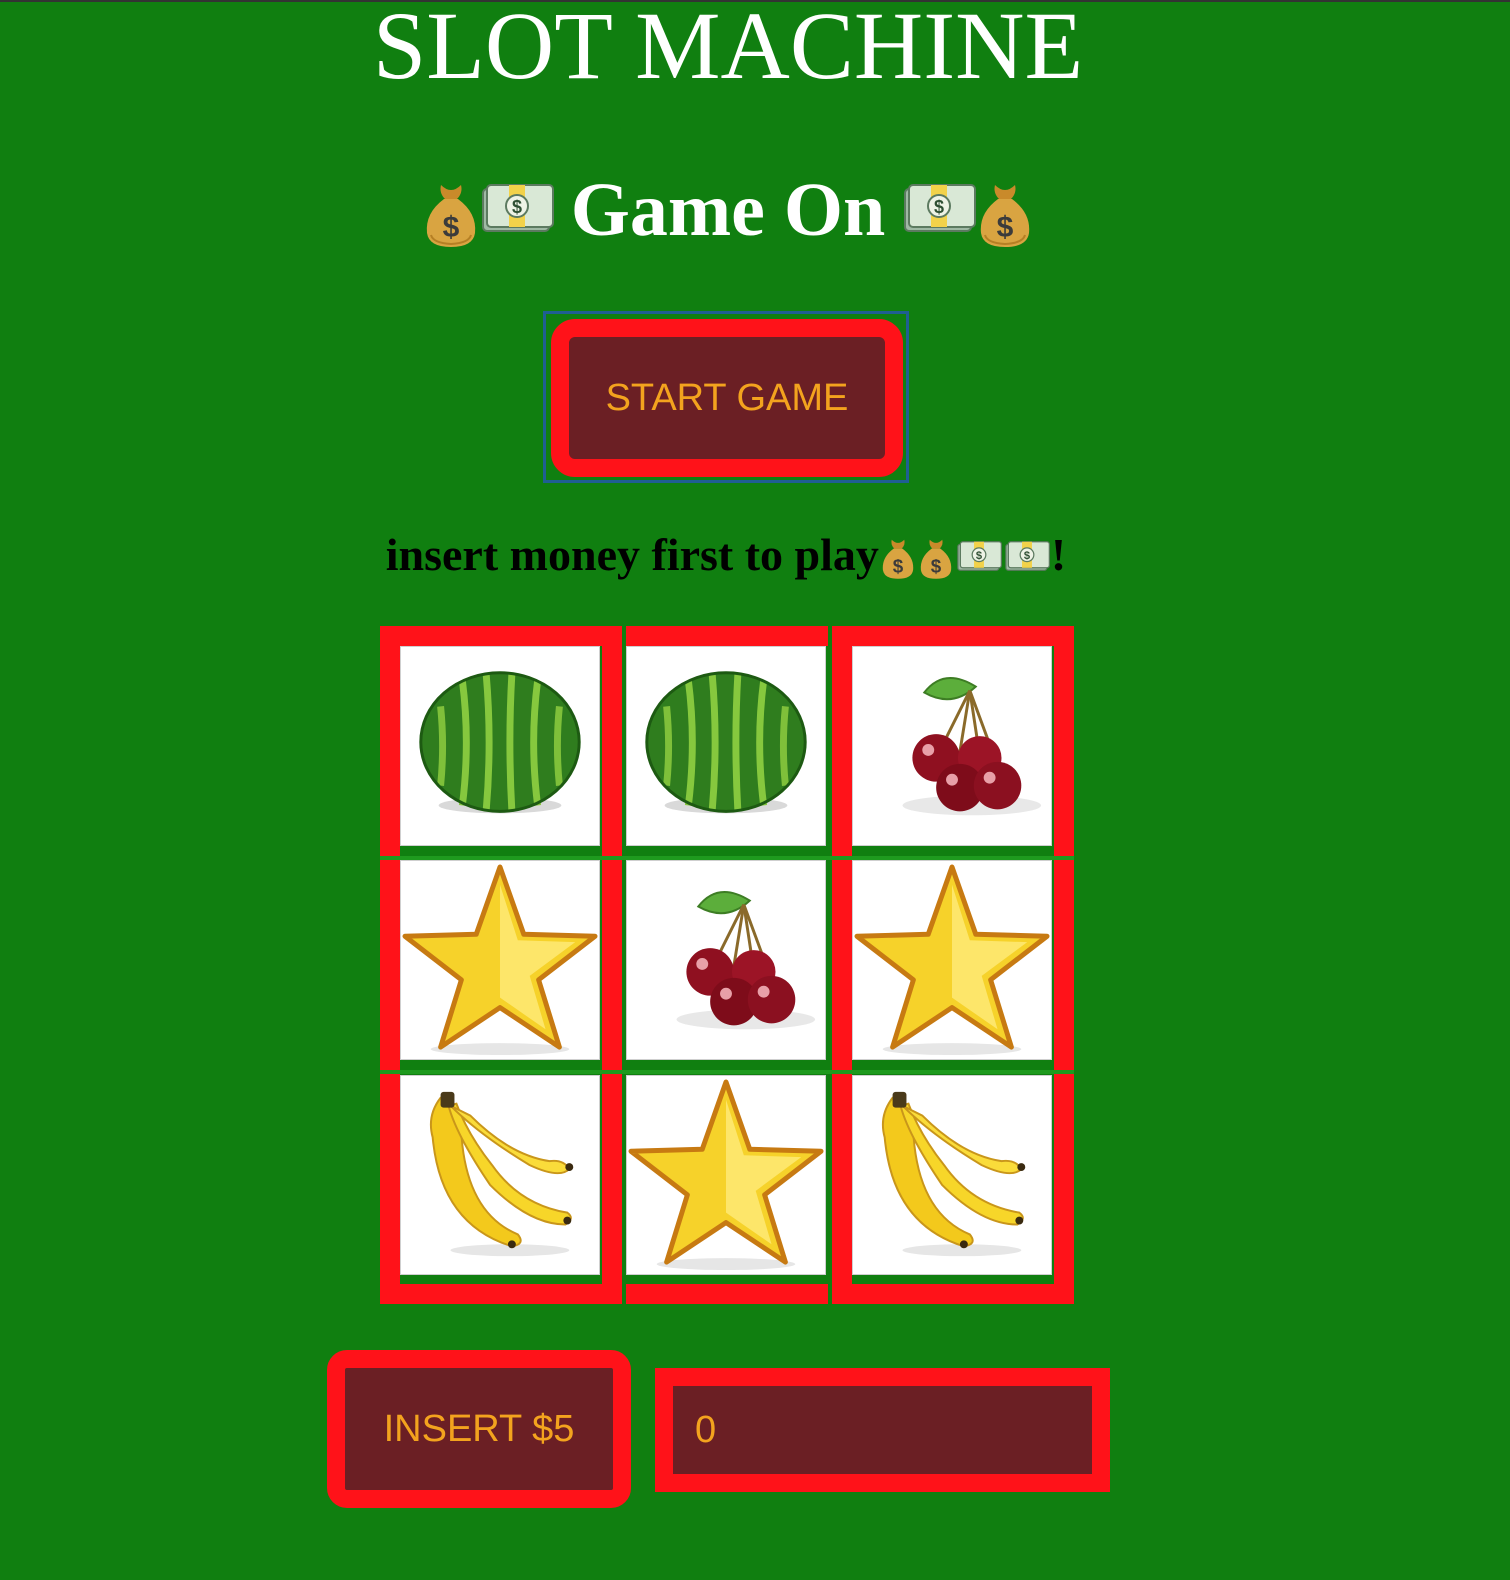 The image size is (1510, 1580). Describe the element at coordinates (727, 398) in the screenshot. I see `start-game-button: START GAME` at that location.